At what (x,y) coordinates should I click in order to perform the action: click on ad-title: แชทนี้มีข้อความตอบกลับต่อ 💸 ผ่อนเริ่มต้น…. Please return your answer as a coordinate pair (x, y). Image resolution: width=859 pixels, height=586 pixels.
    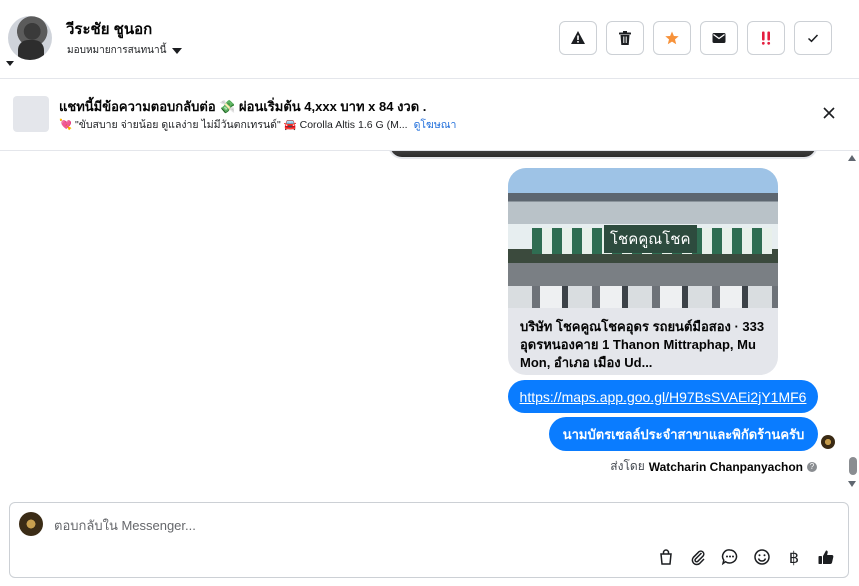
    Looking at the image, I should click on (243, 106).